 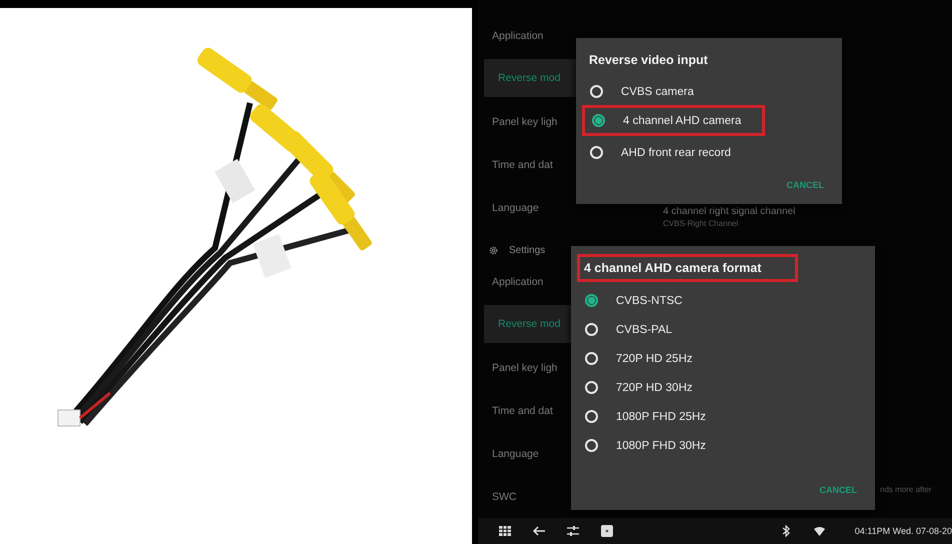 I want to click on clock-text: 04:11PM Wed. 07-08-20, so click(x=903, y=531).